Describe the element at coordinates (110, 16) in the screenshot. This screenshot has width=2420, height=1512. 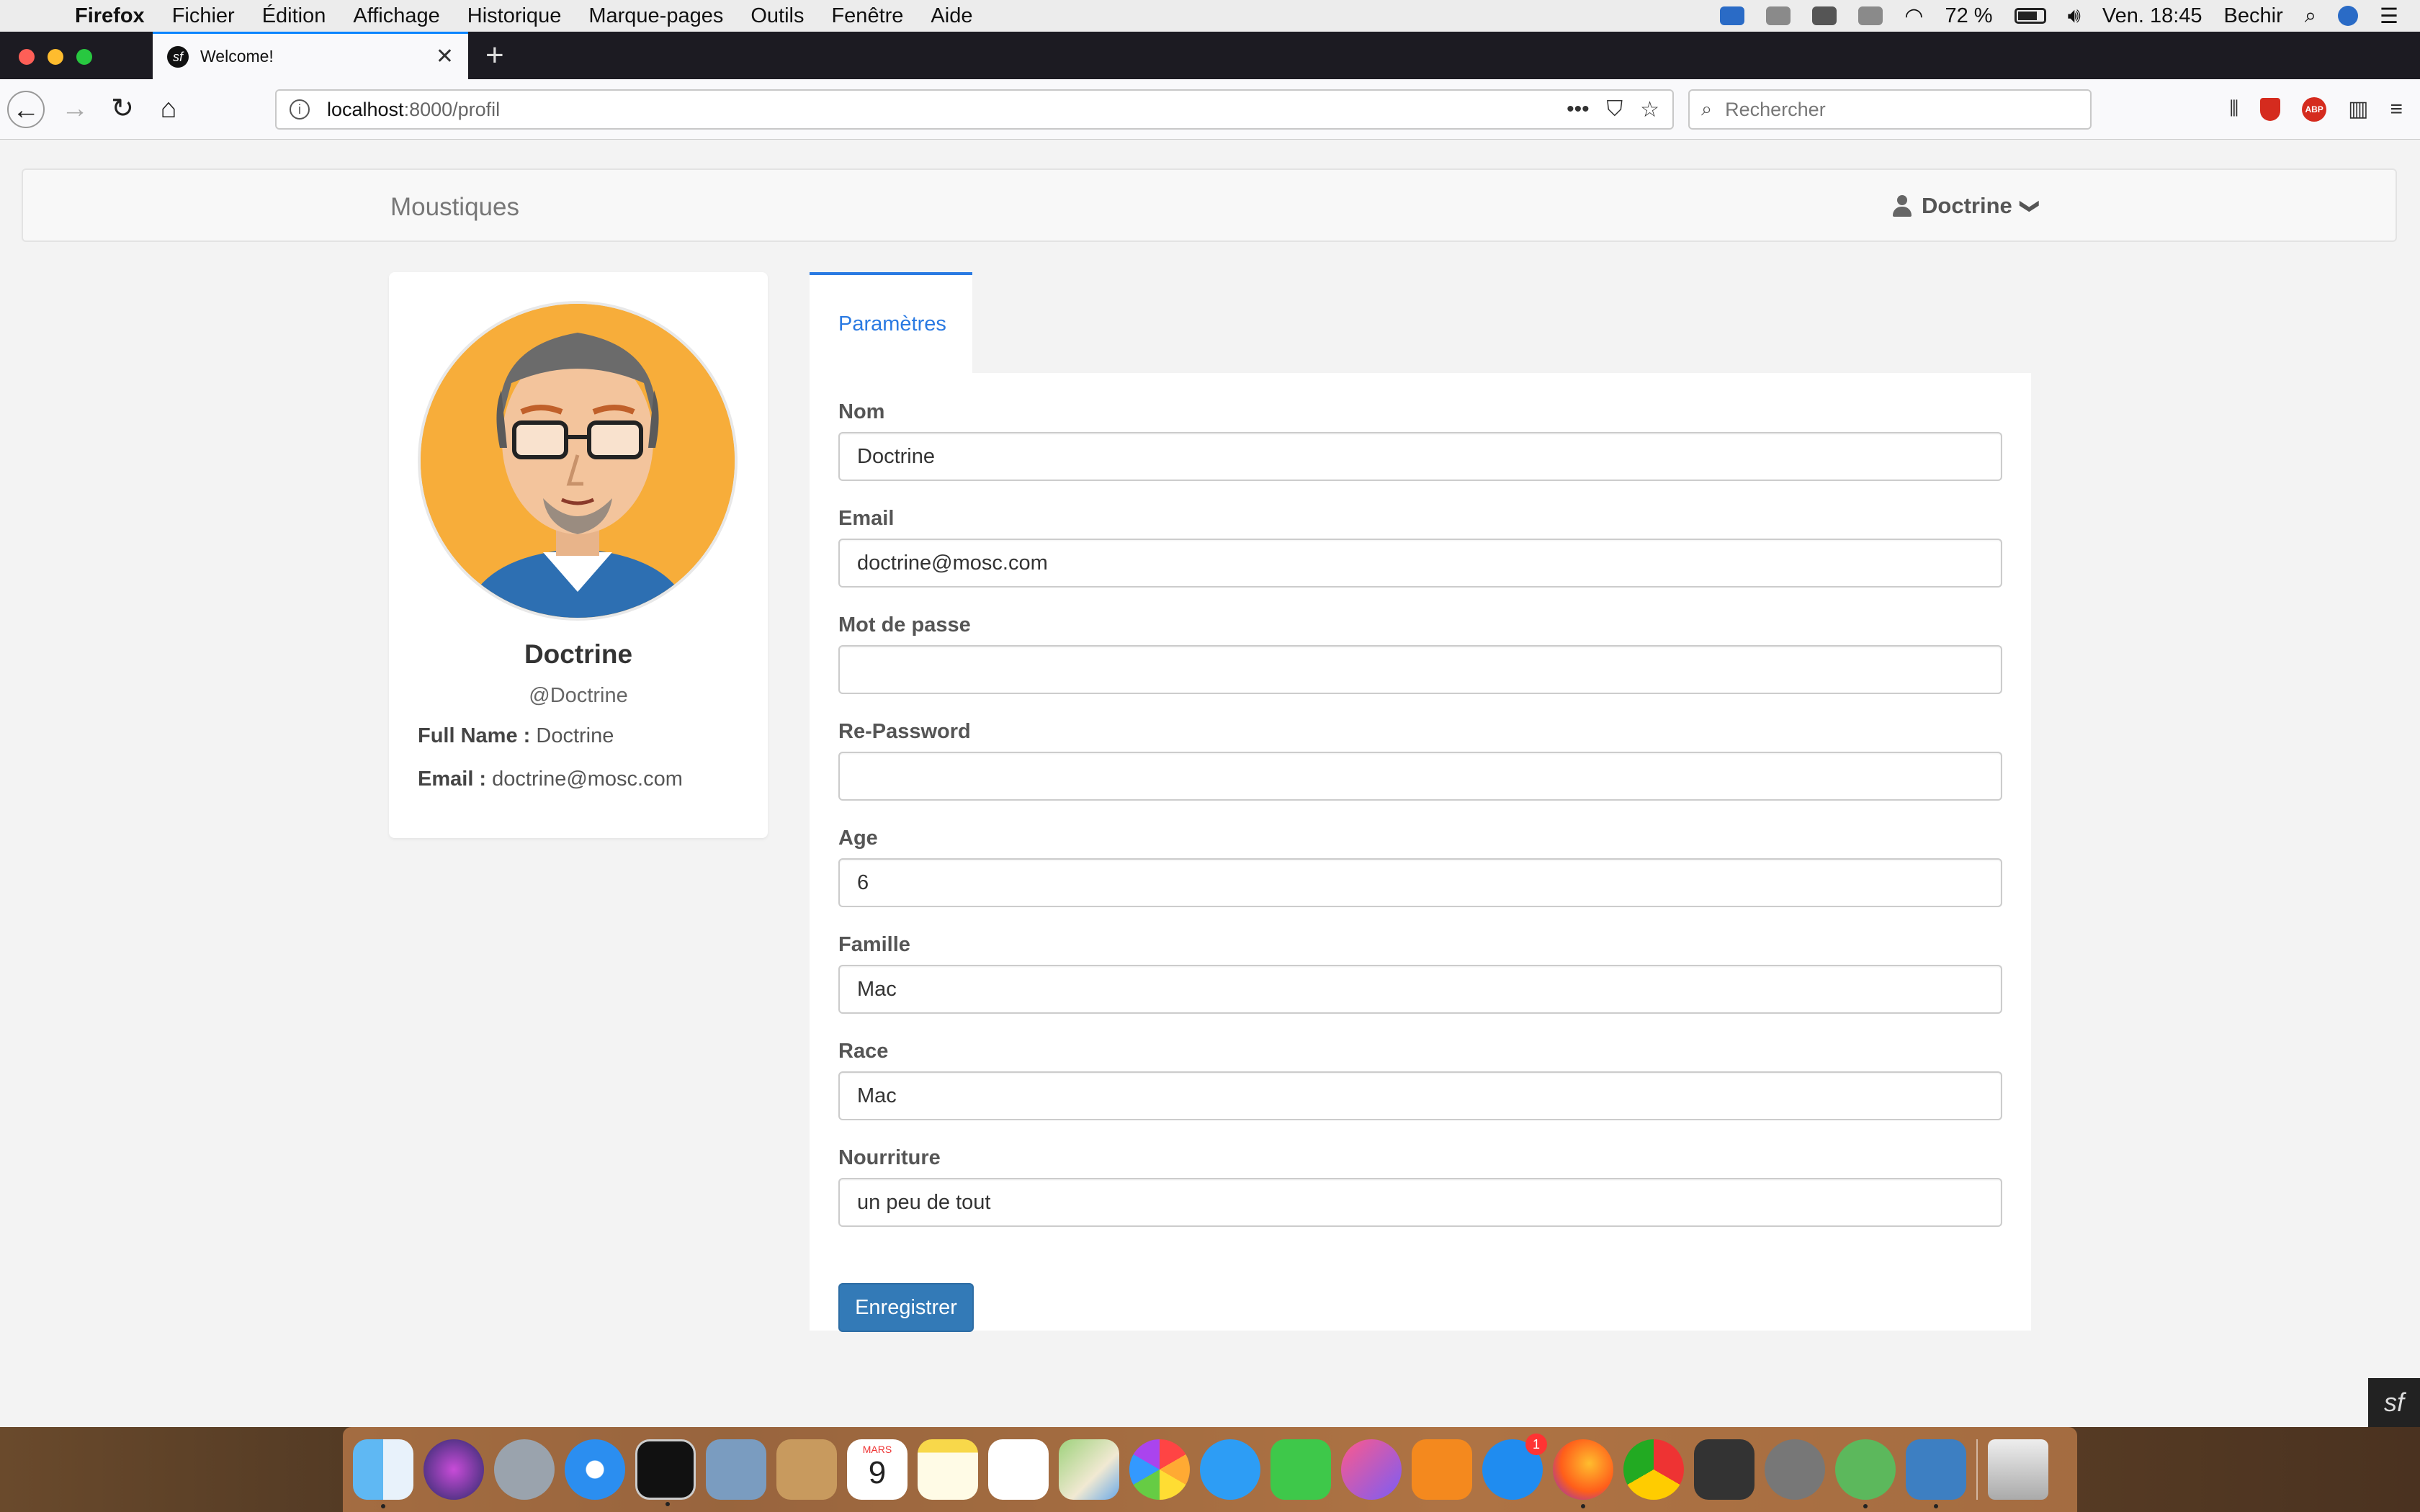
I see `menu-firefox: Firefox` at that location.